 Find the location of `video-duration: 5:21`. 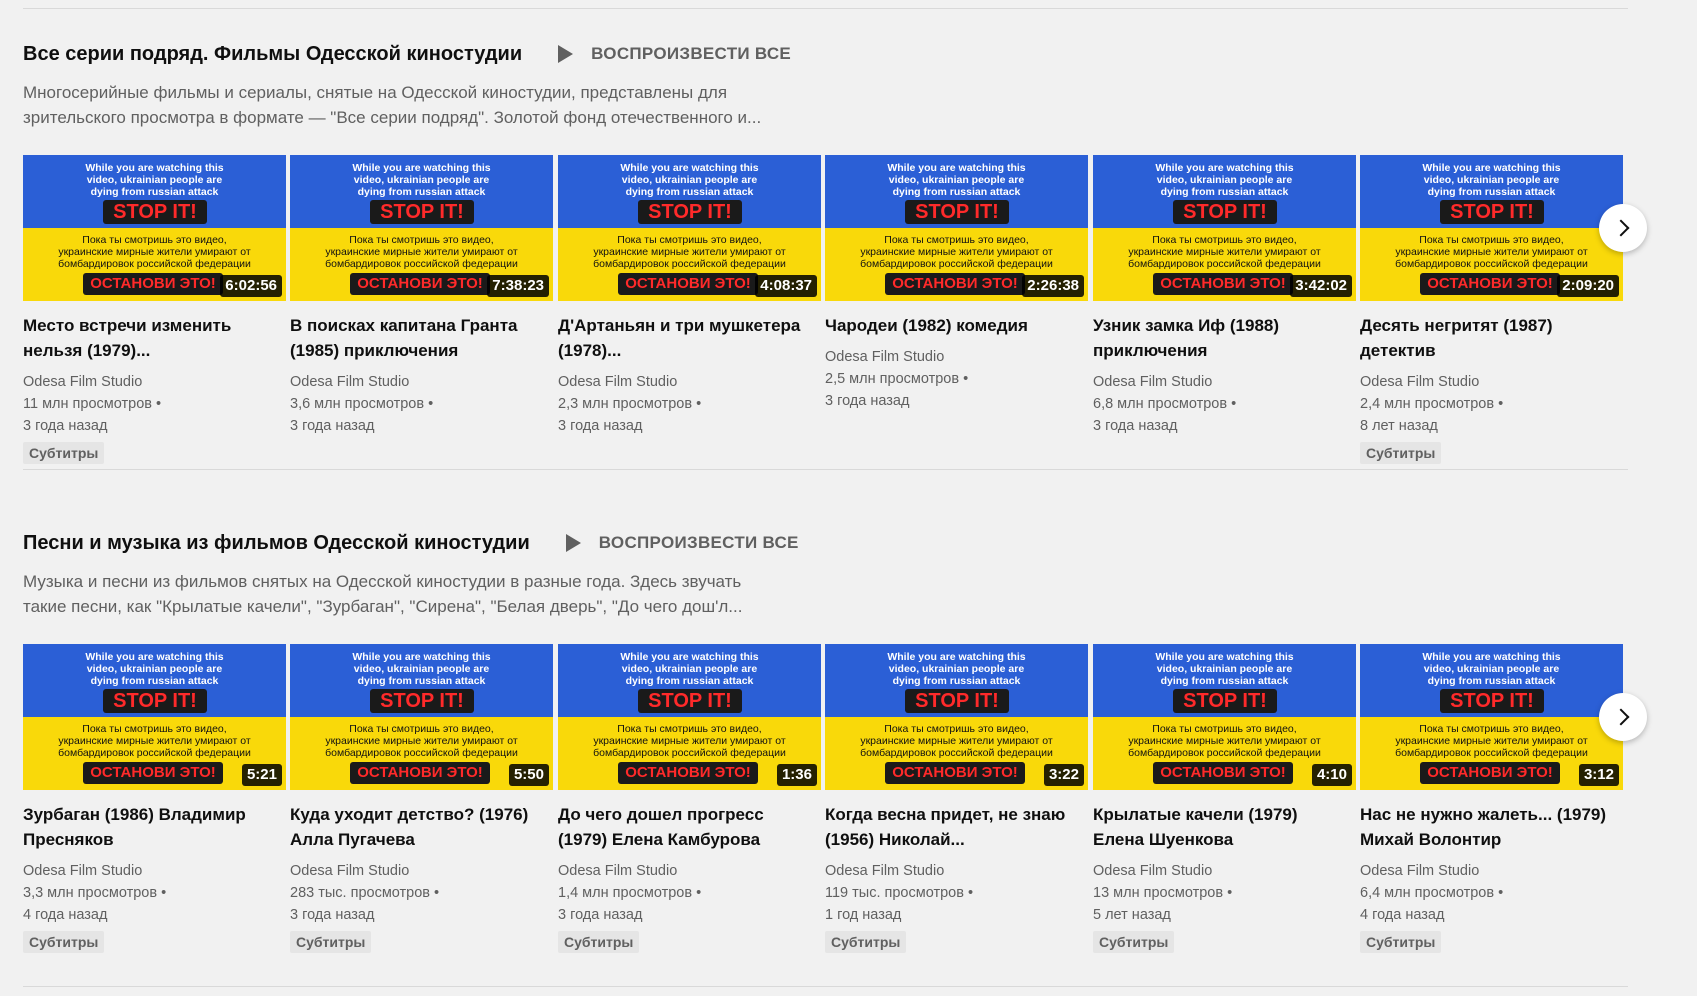

video-duration: 5:21 is located at coordinates (261, 775).